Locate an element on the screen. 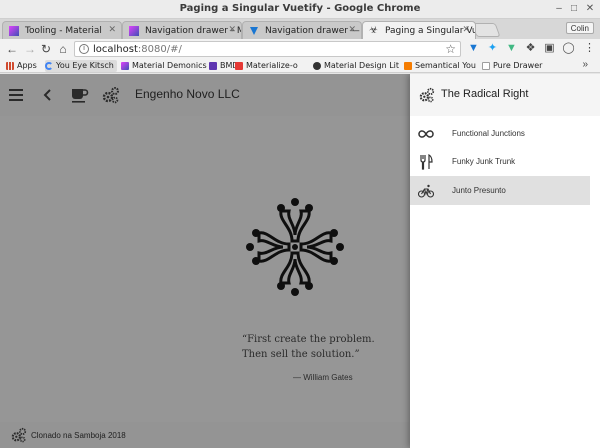 This screenshot has width=600, height=448. tab-label: Tooling - Material is located at coordinates (63, 31).